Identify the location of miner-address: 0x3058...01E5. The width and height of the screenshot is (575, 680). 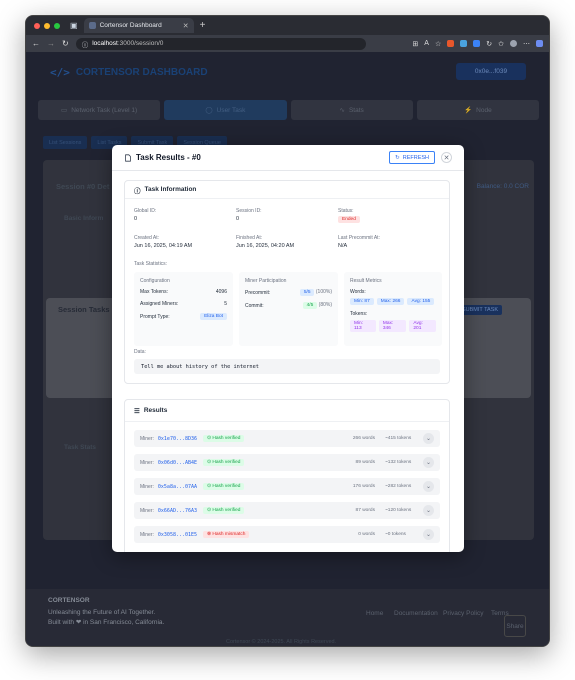
(177, 534).